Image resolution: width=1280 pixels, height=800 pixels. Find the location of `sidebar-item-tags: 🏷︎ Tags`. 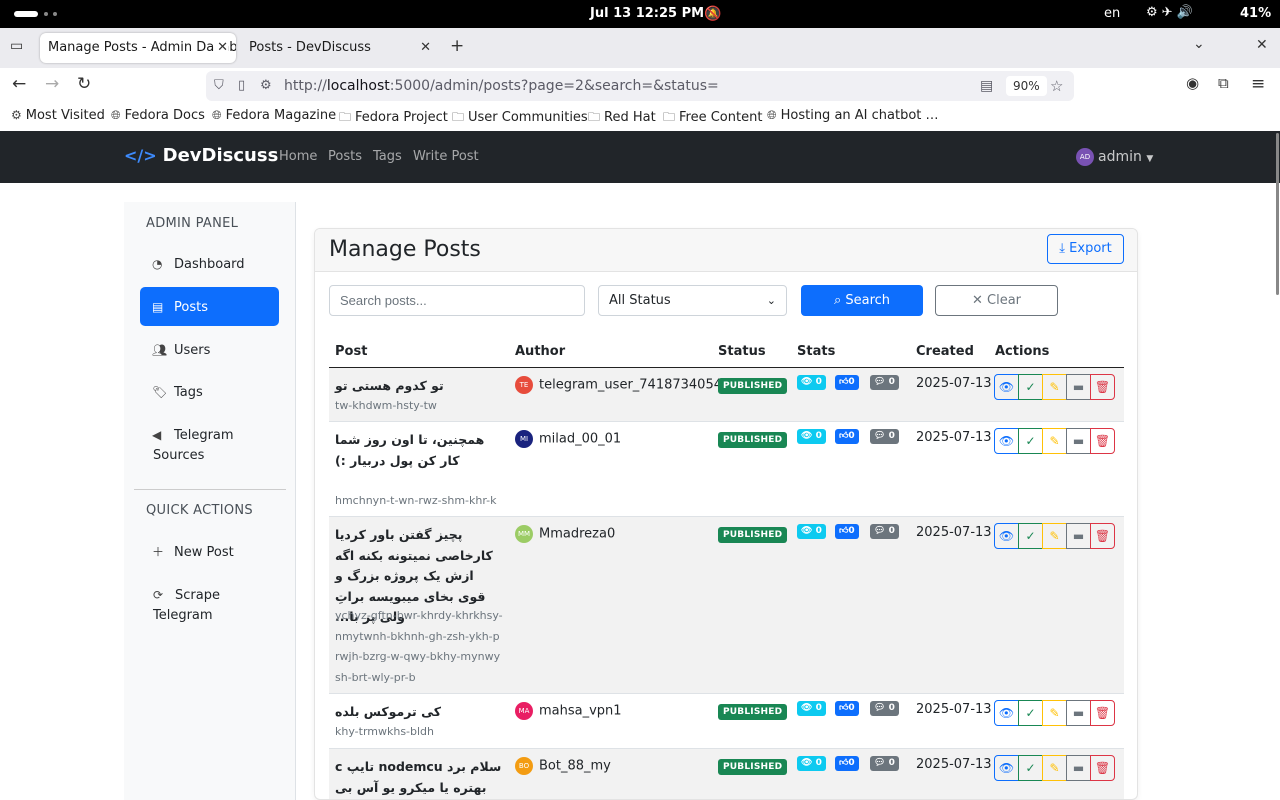

sidebar-item-tags: 🏷︎ Tags is located at coordinates (209, 392).